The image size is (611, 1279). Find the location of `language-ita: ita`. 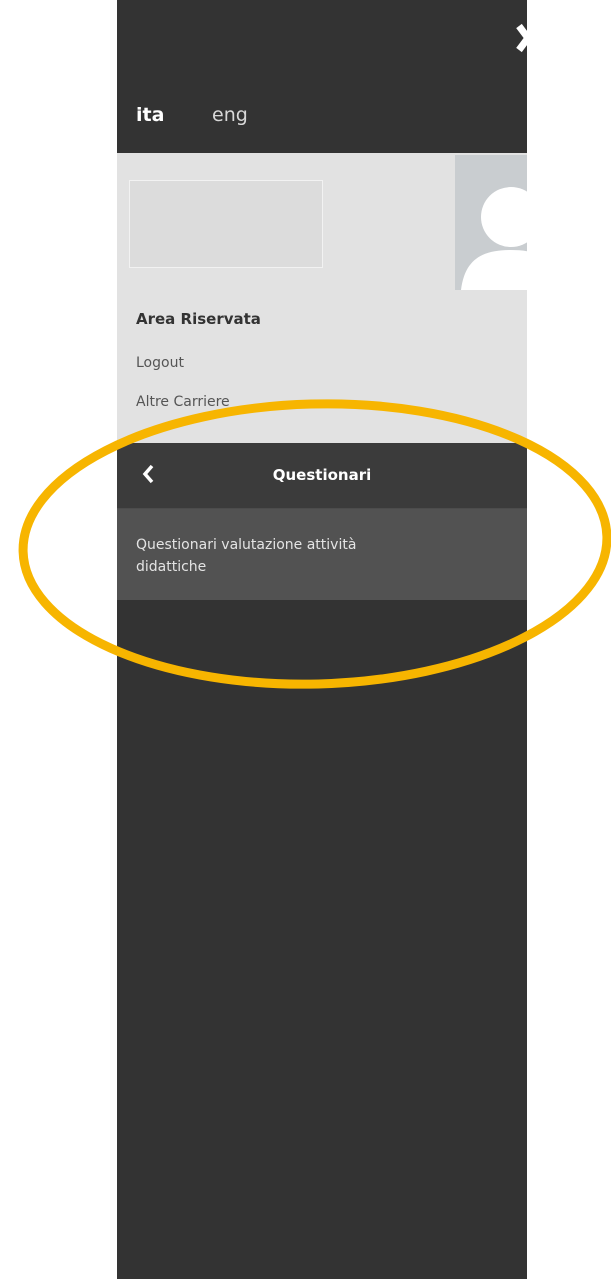

language-ita: ita is located at coordinates (150, 115).